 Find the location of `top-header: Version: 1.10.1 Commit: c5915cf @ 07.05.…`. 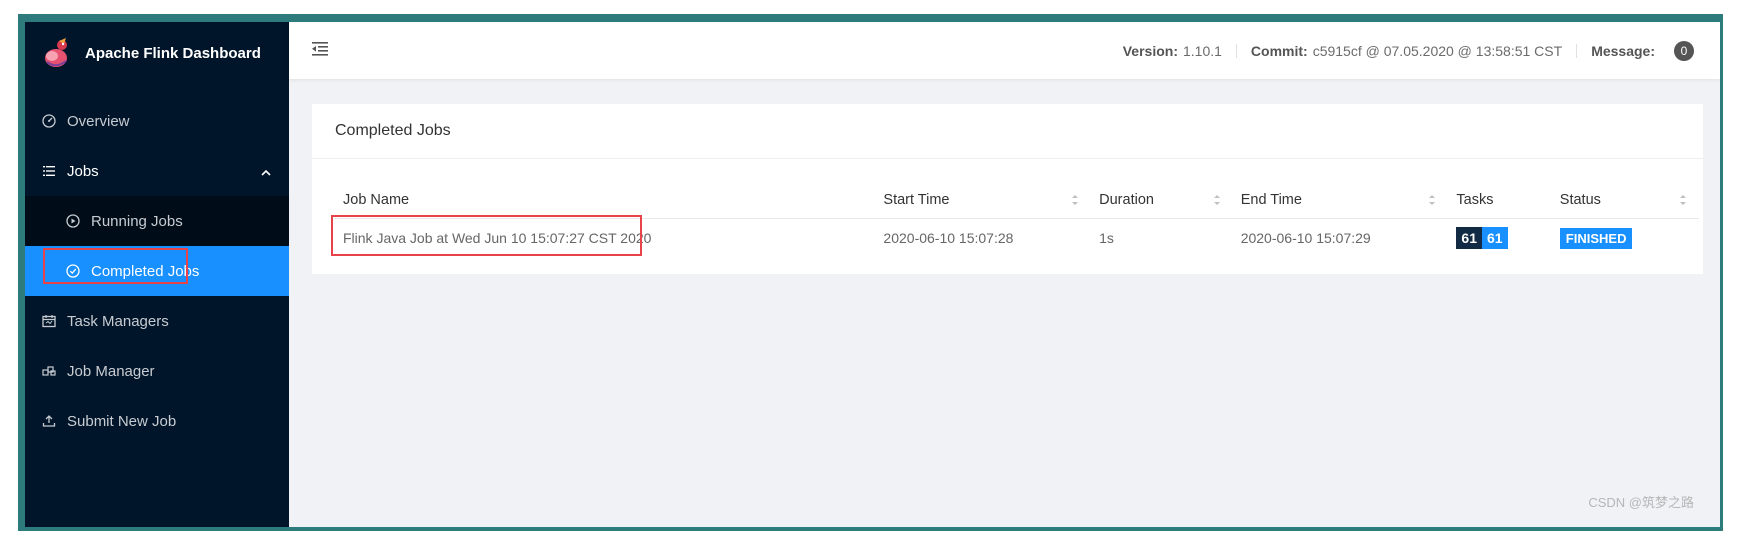

top-header: Version: 1.10.1 Commit: c5915cf @ 07.05.… is located at coordinates (1004, 50).